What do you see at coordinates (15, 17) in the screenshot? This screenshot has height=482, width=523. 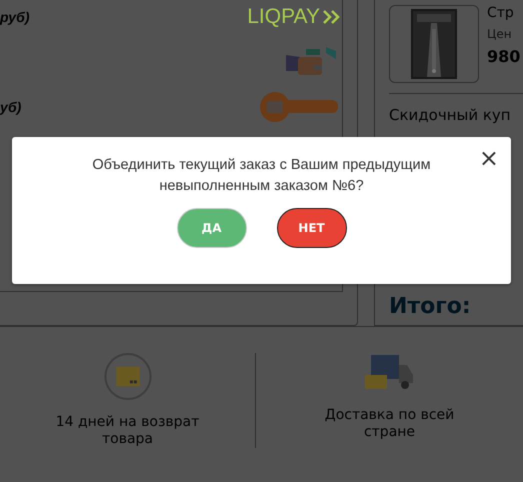 I see `payment-label: руб)` at bounding box center [15, 17].